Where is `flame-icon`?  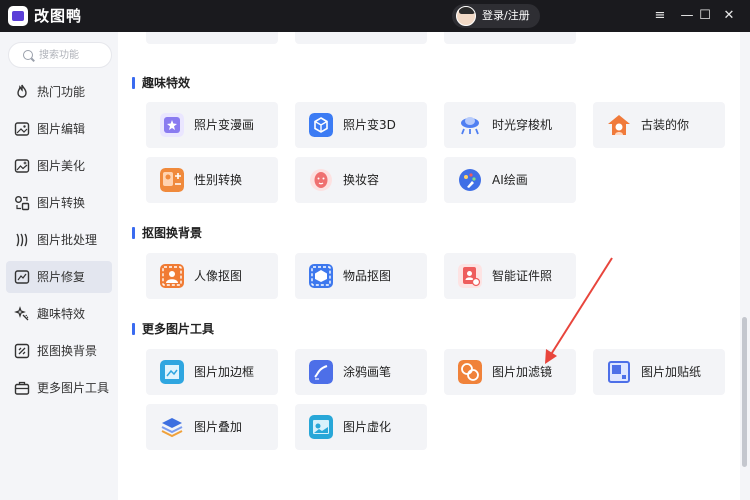 flame-icon is located at coordinates (22, 91).